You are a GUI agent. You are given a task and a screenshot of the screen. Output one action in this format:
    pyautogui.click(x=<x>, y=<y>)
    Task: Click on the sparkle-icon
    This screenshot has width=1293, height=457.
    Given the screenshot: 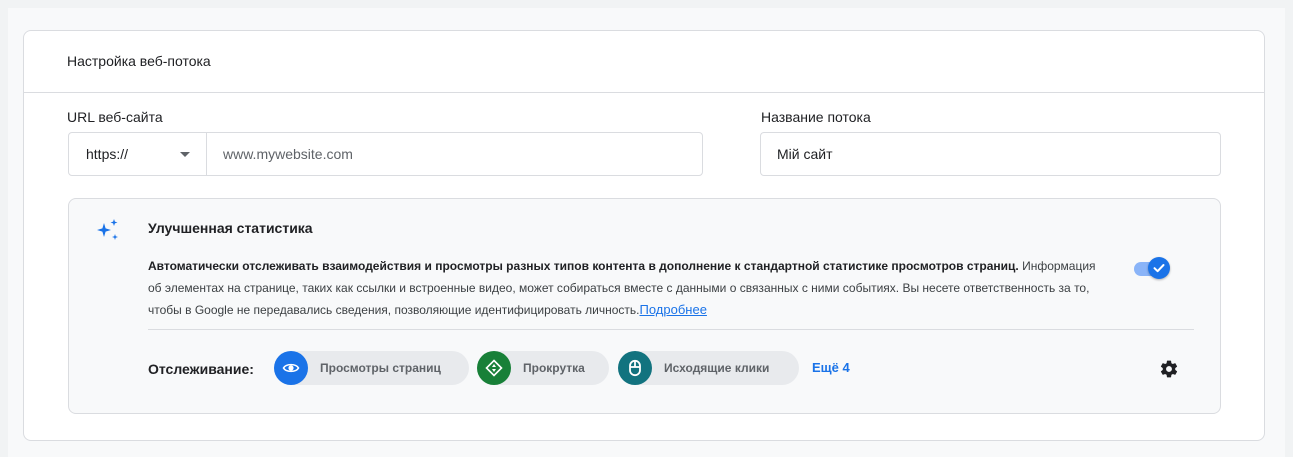 What is the action you would take?
    pyautogui.click(x=107, y=229)
    